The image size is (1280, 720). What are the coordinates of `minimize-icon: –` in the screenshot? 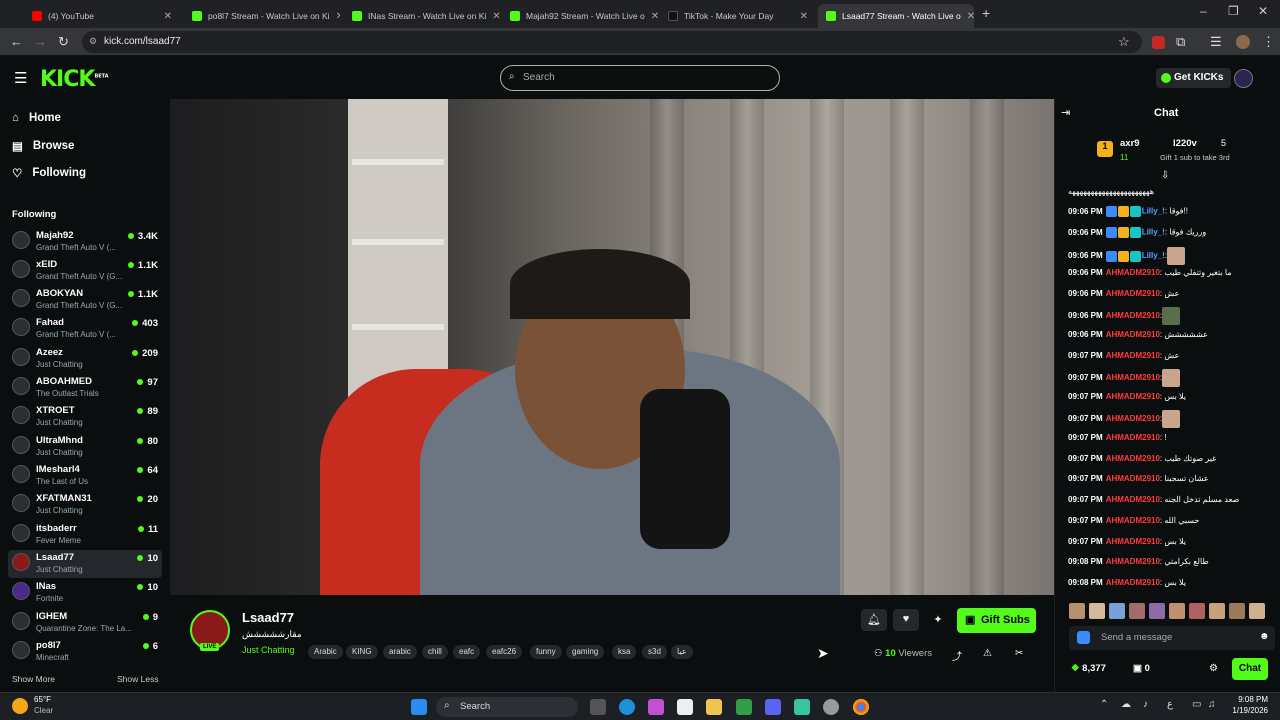 It's located at (1203, 11).